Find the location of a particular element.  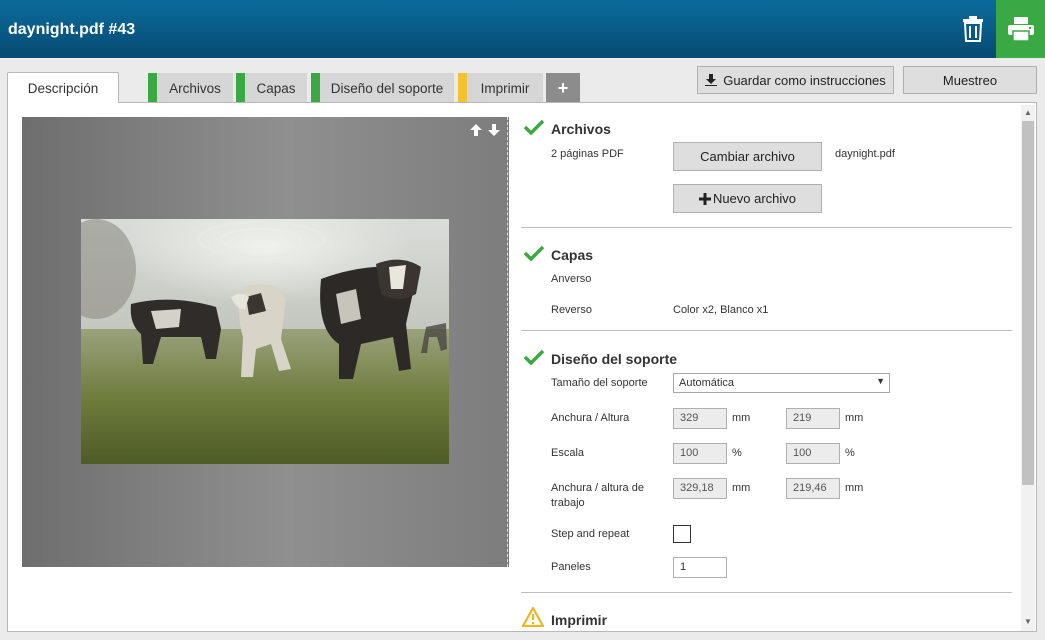

title-bar: daynight.pdf #43 is located at coordinates (522, 29).